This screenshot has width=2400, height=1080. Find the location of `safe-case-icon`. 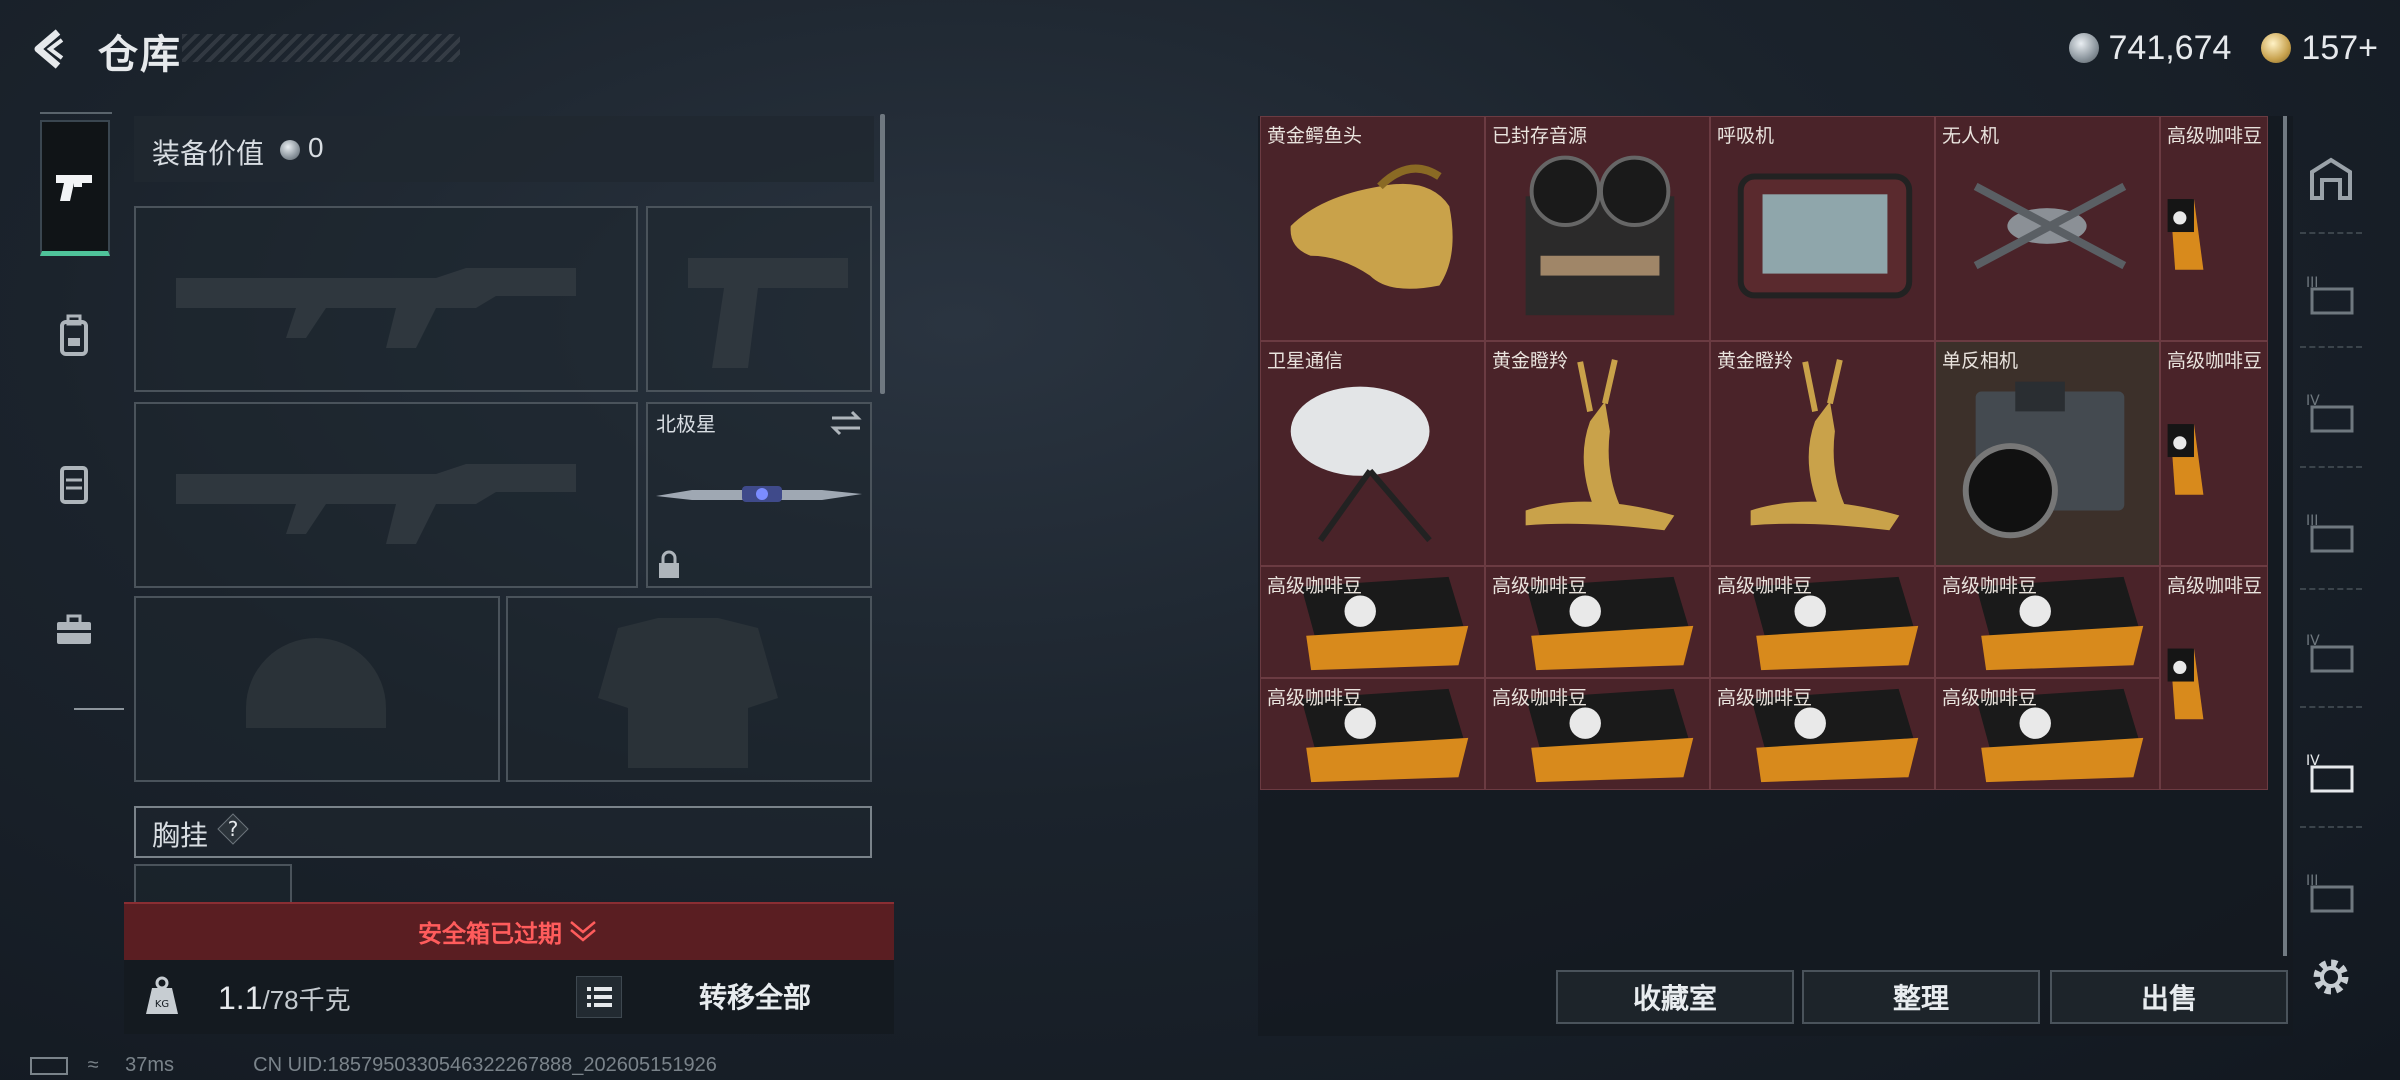

safe-case-icon is located at coordinates (74, 485).